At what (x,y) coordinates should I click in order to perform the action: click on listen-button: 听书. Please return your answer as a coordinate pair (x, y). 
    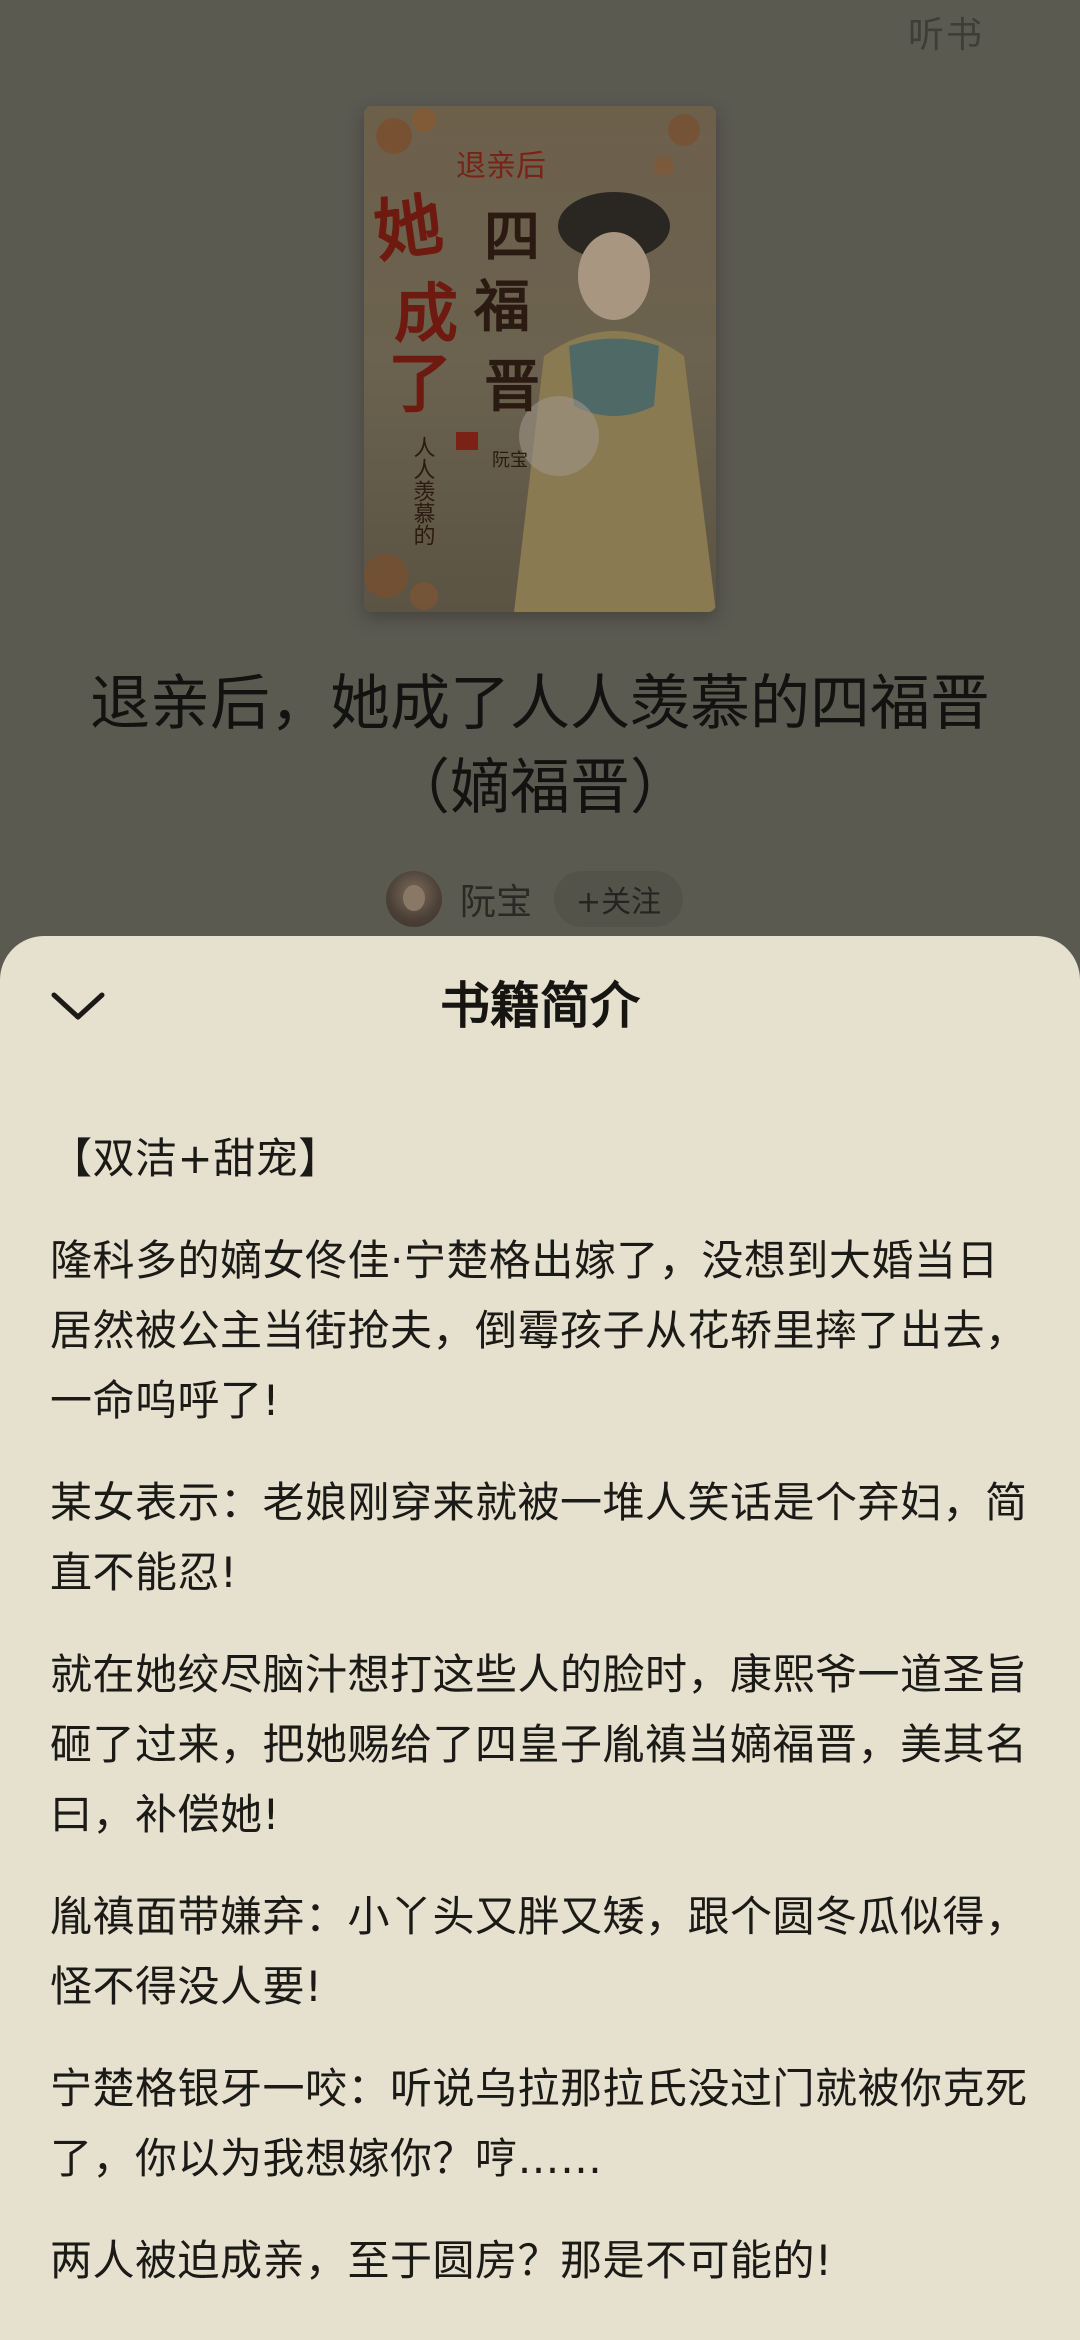
    Looking at the image, I should click on (946, 32).